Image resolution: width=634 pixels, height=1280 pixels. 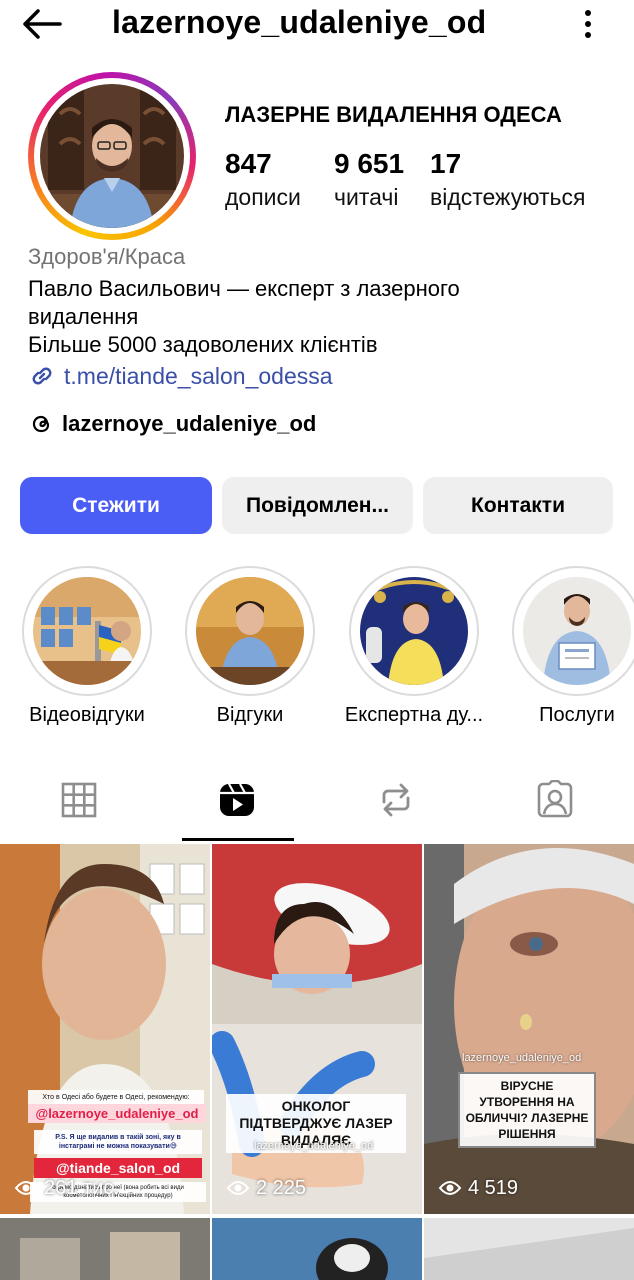 I want to click on back-button, so click(x=42, y=24).